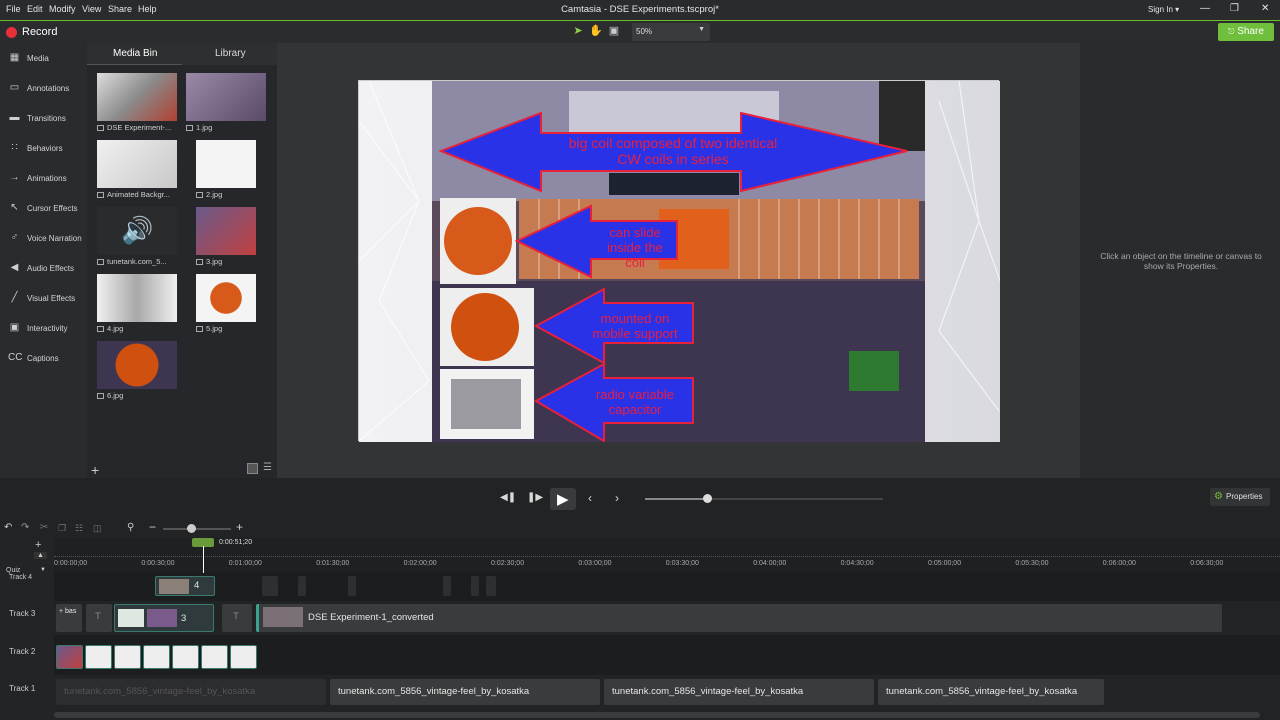  What do you see at coordinates (635, 326) in the screenshot?
I see `arrow-text-3: mounted on mobile support` at bounding box center [635, 326].